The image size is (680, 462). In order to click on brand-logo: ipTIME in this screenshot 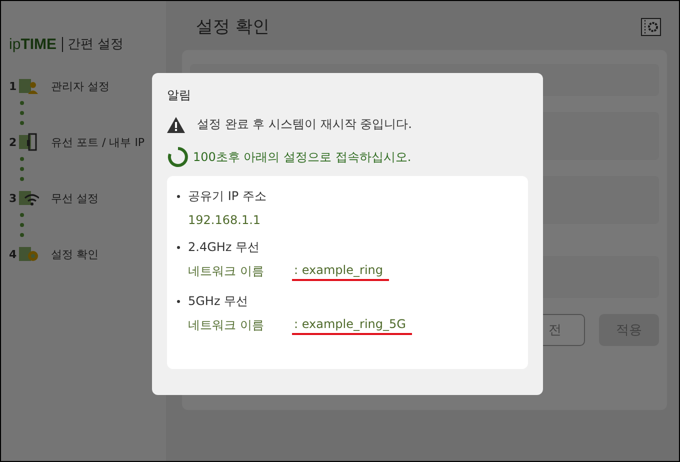, I will do `click(33, 44)`.